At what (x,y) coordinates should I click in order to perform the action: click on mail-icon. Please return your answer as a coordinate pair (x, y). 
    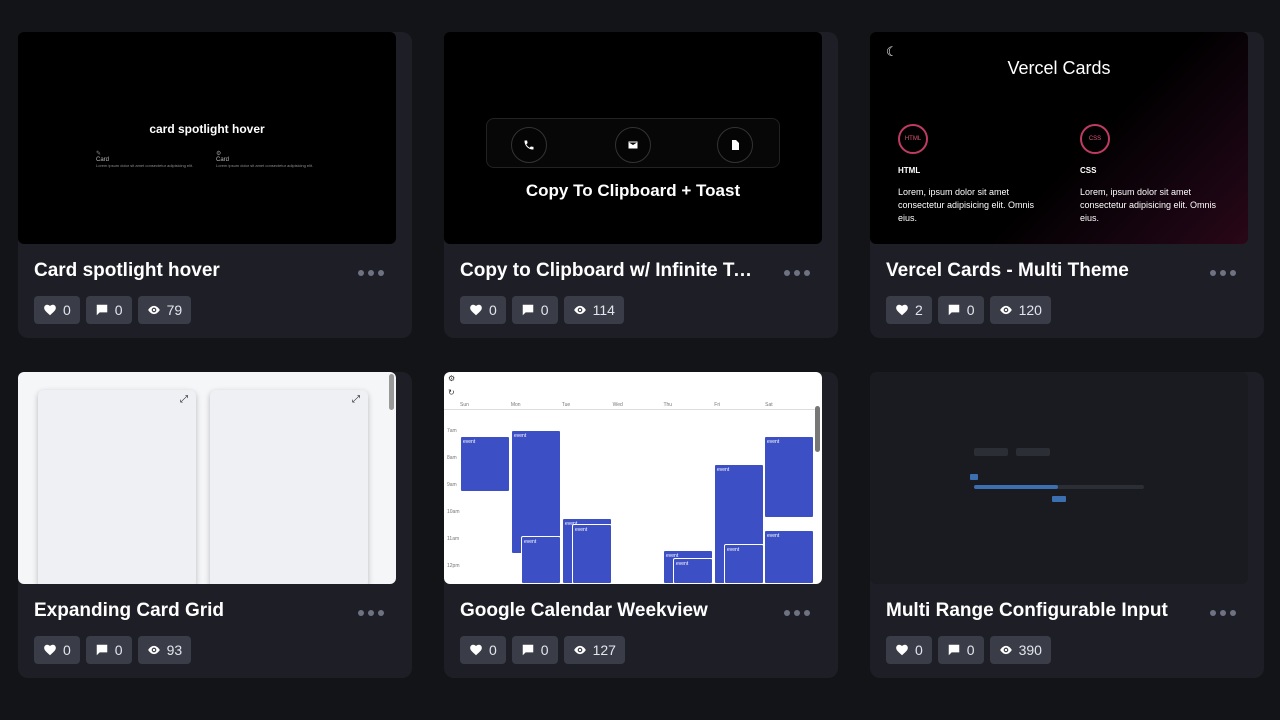
    Looking at the image, I should click on (633, 145).